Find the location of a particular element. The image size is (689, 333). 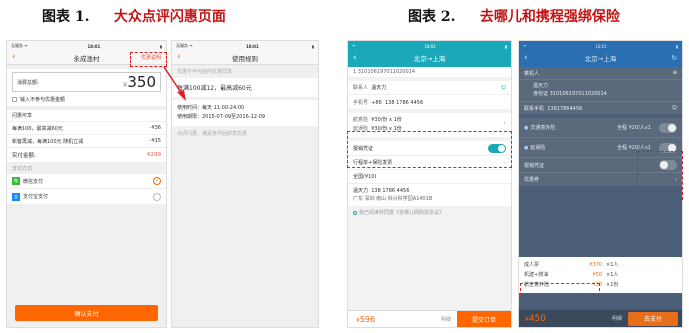

footnote: 点评闪惠，满足条件后即享优惠 is located at coordinates (212, 134).